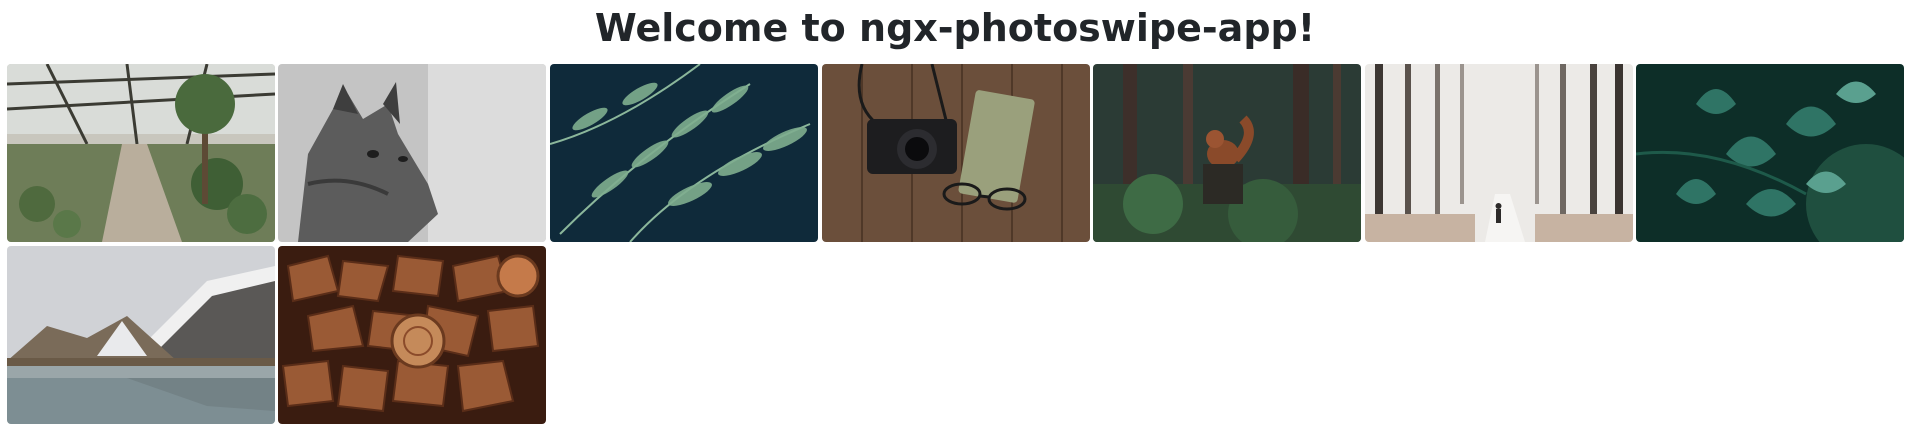 This screenshot has height=438, width=1910. I want to click on gallery-thumbnail-cat, so click(412, 153).